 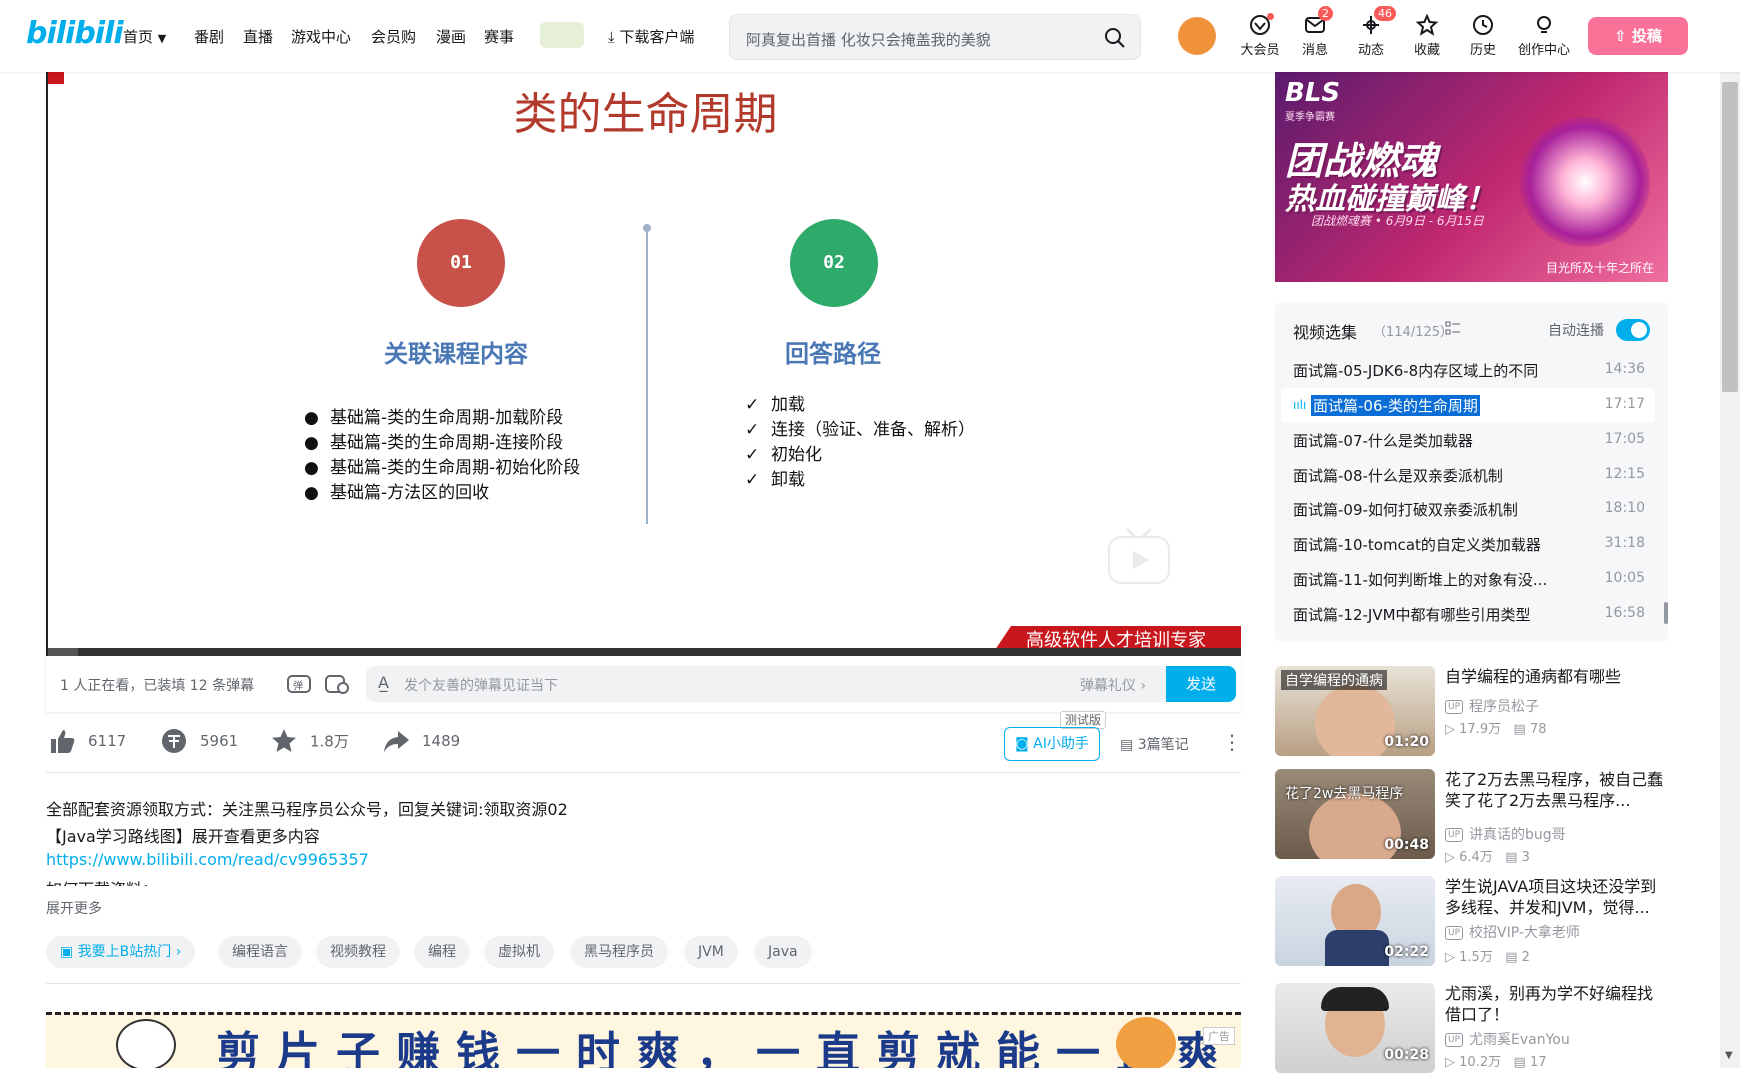 I want to click on send-button: 发送, so click(x=1201, y=684).